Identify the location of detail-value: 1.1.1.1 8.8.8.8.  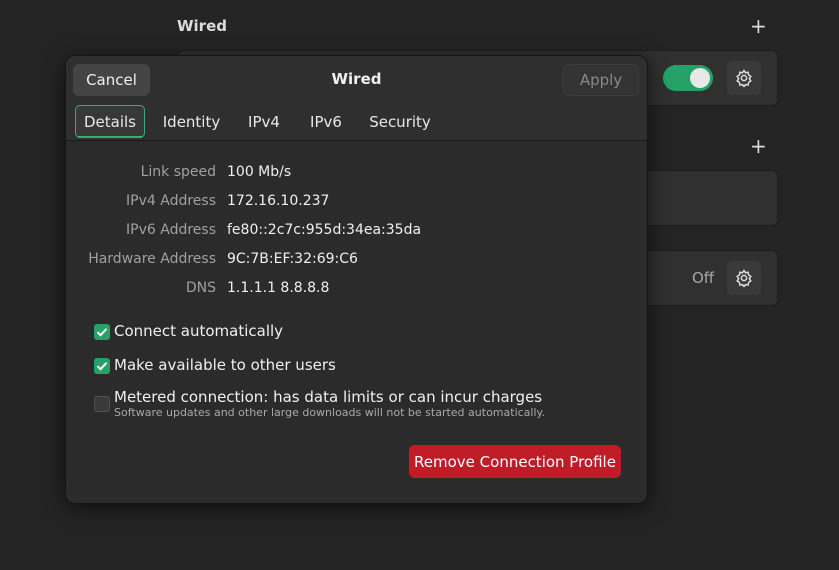
(278, 288).